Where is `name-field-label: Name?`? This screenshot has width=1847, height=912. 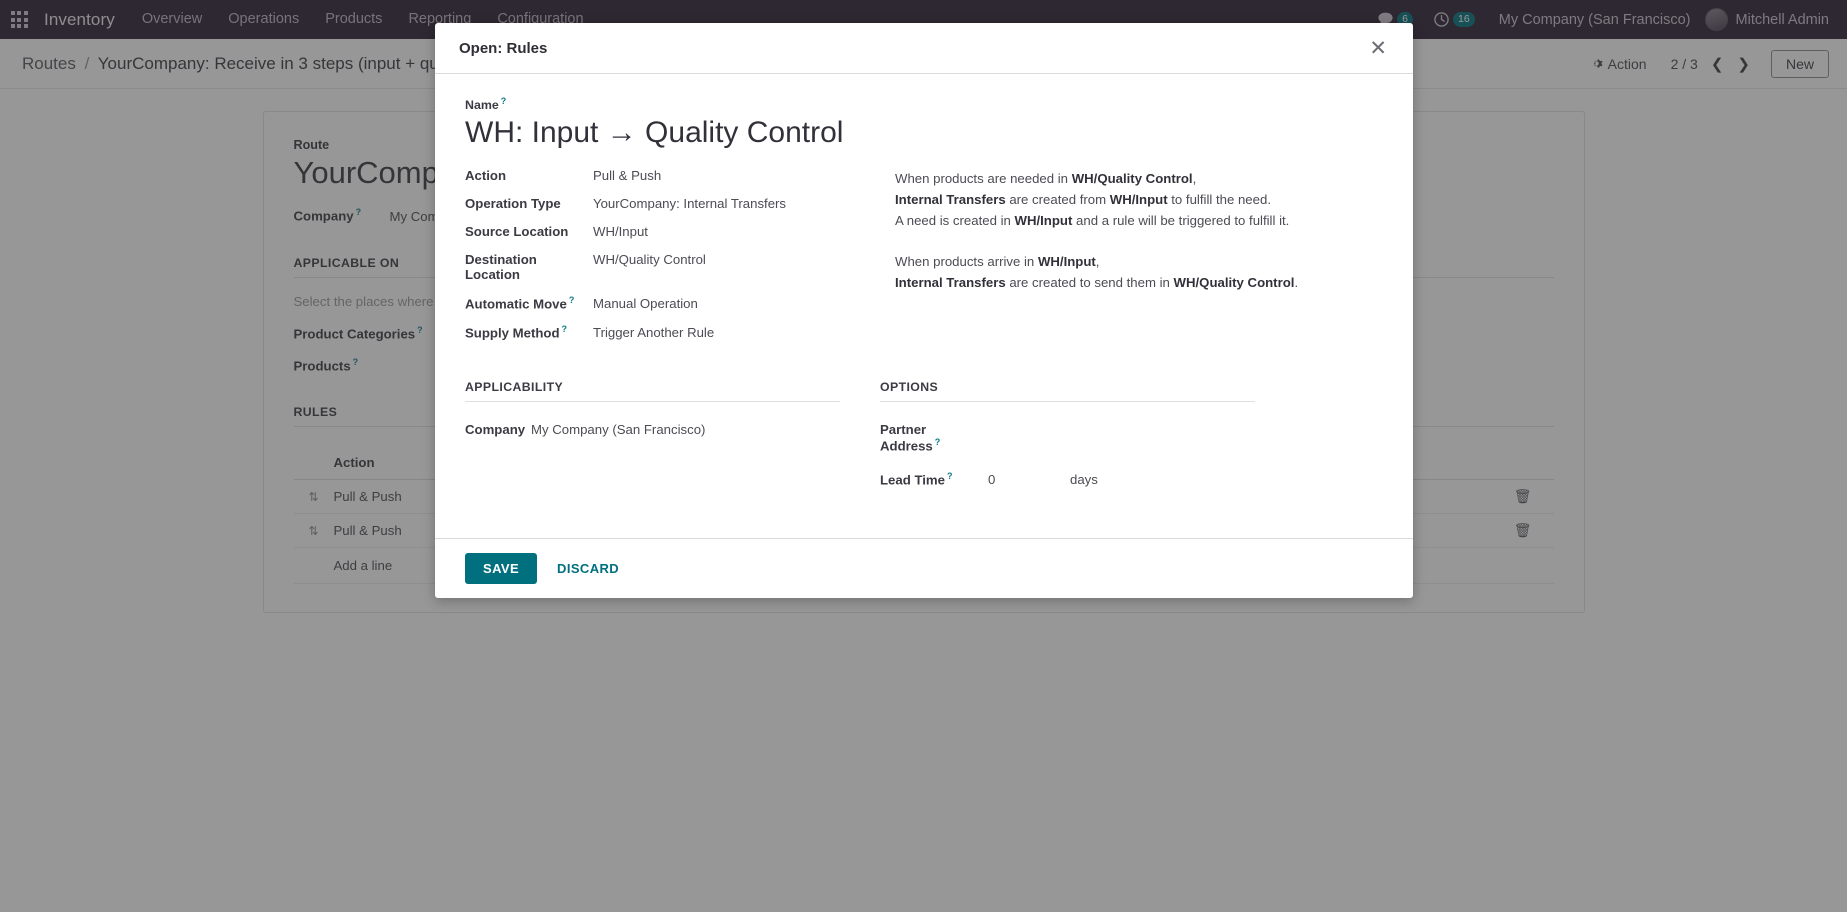
name-field-label: Name? is located at coordinates (924, 104).